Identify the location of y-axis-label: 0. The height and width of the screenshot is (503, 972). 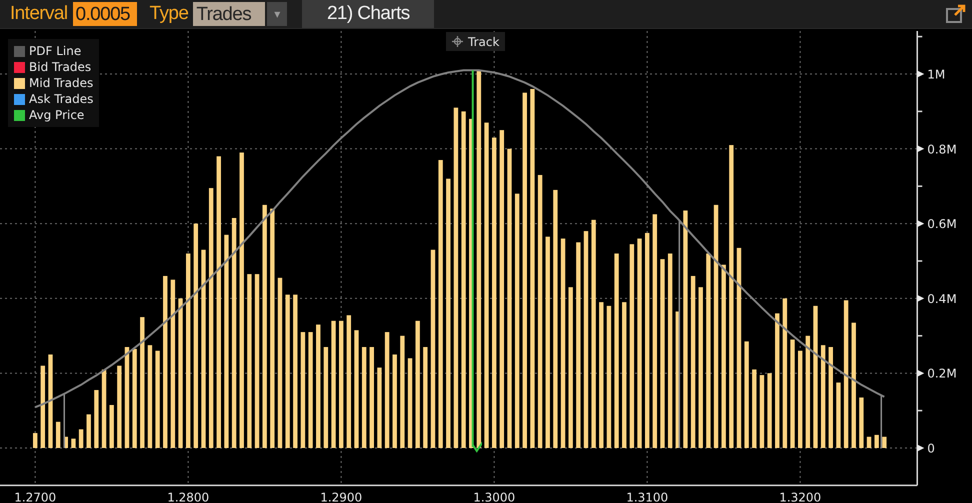
(931, 449).